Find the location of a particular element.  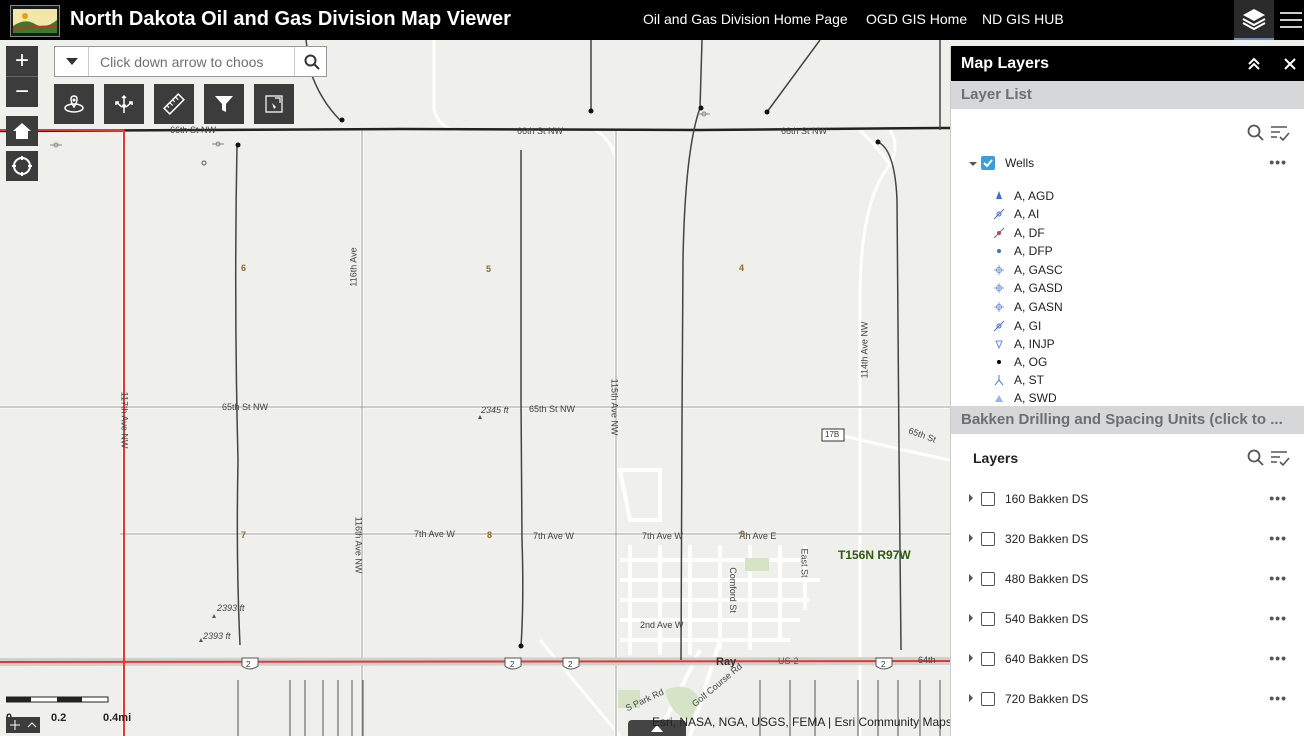

legend-item: A, DFP is located at coordinates (1022, 251).